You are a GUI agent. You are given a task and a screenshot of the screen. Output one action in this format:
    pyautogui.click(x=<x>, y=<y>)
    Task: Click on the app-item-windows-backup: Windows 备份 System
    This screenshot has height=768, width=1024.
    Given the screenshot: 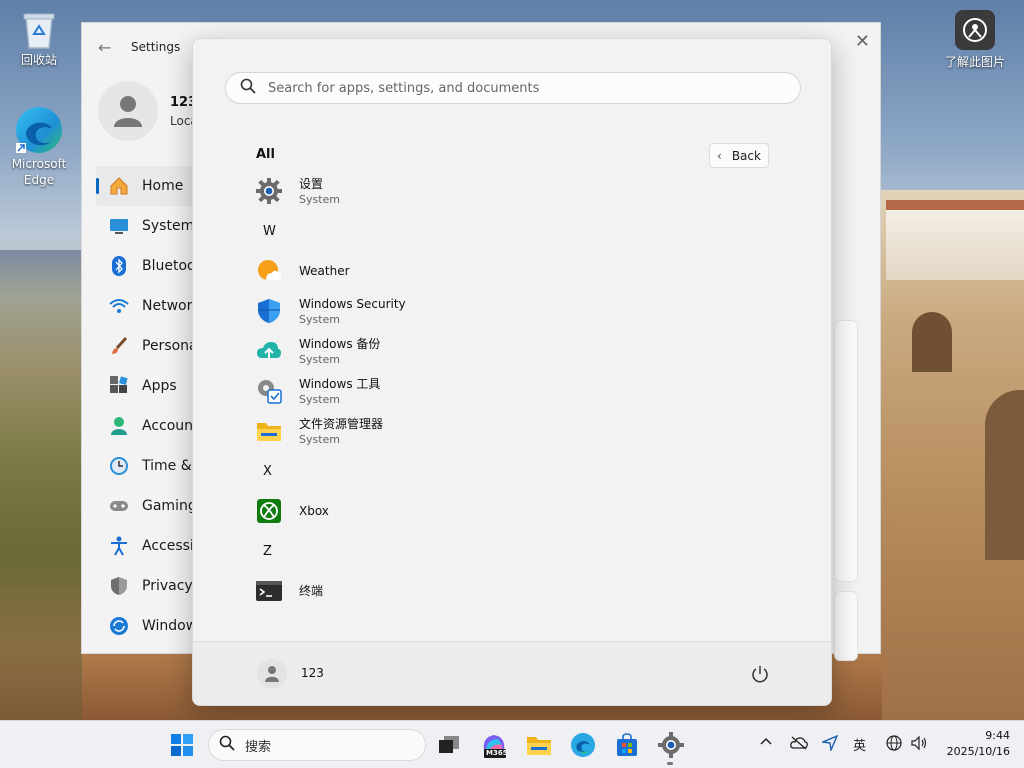 What is the action you would take?
    pyautogui.click(x=455, y=351)
    